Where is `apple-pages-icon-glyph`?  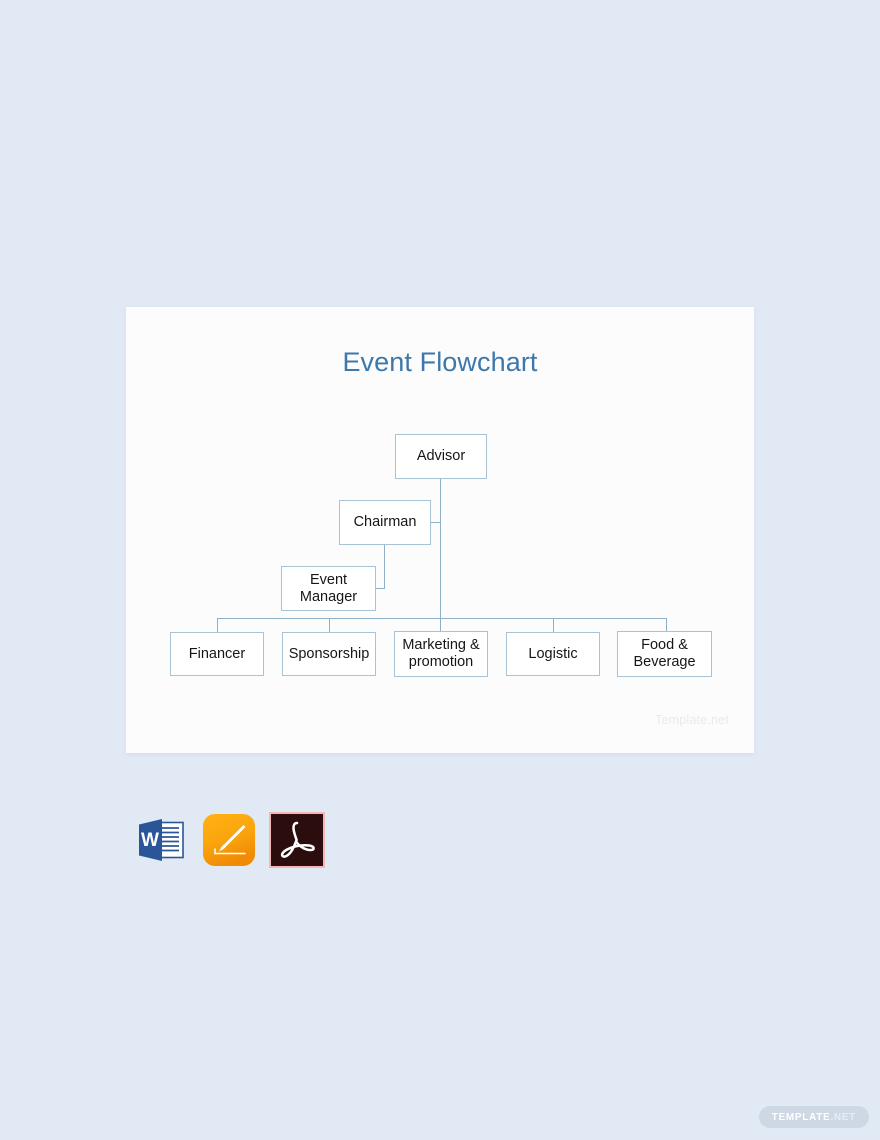
apple-pages-icon-glyph is located at coordinates (229, 840).